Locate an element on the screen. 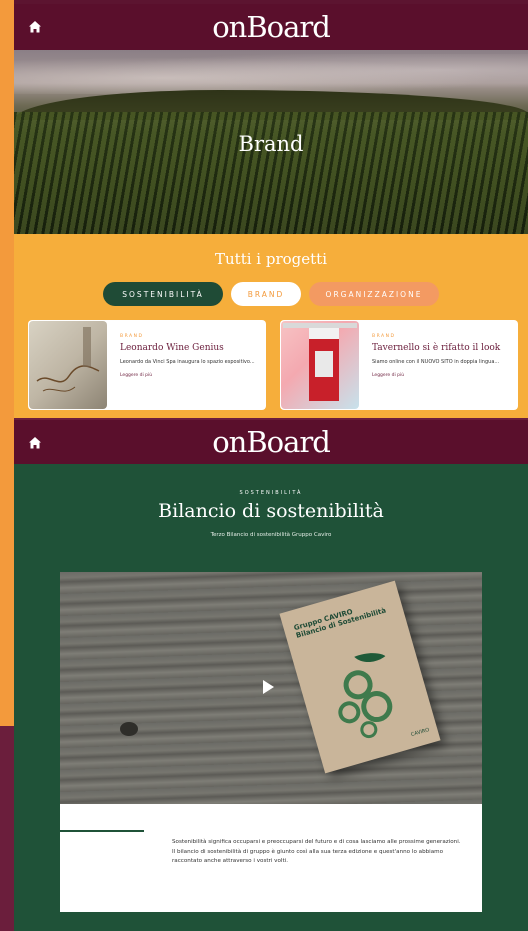 The width and height of the screenshot is (528, 931). card-title: Leonardo Wine Genius is located at coordinates (189, 348).